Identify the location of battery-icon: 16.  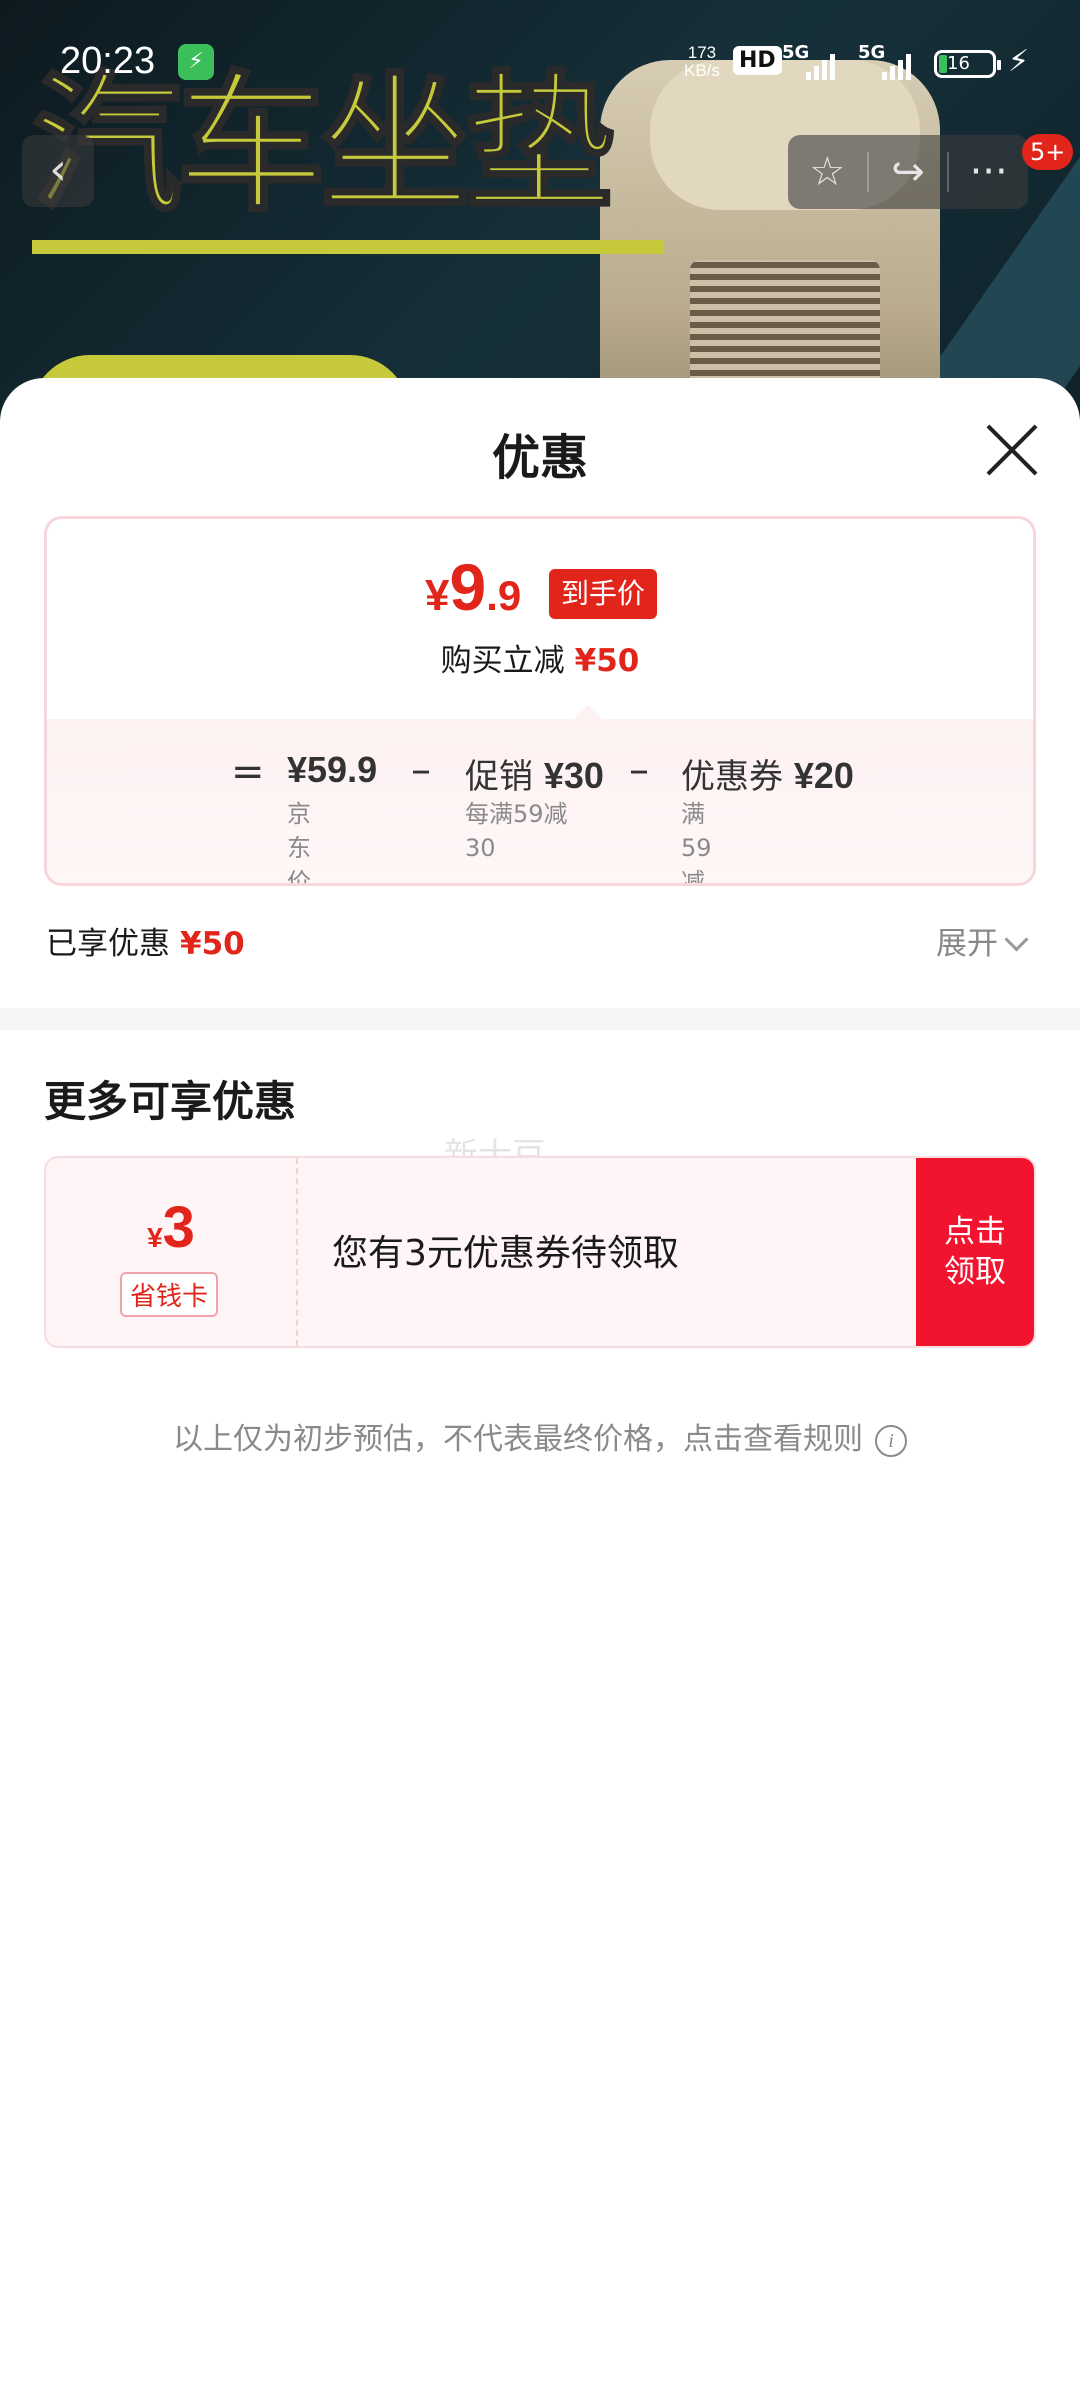
(967, 64).